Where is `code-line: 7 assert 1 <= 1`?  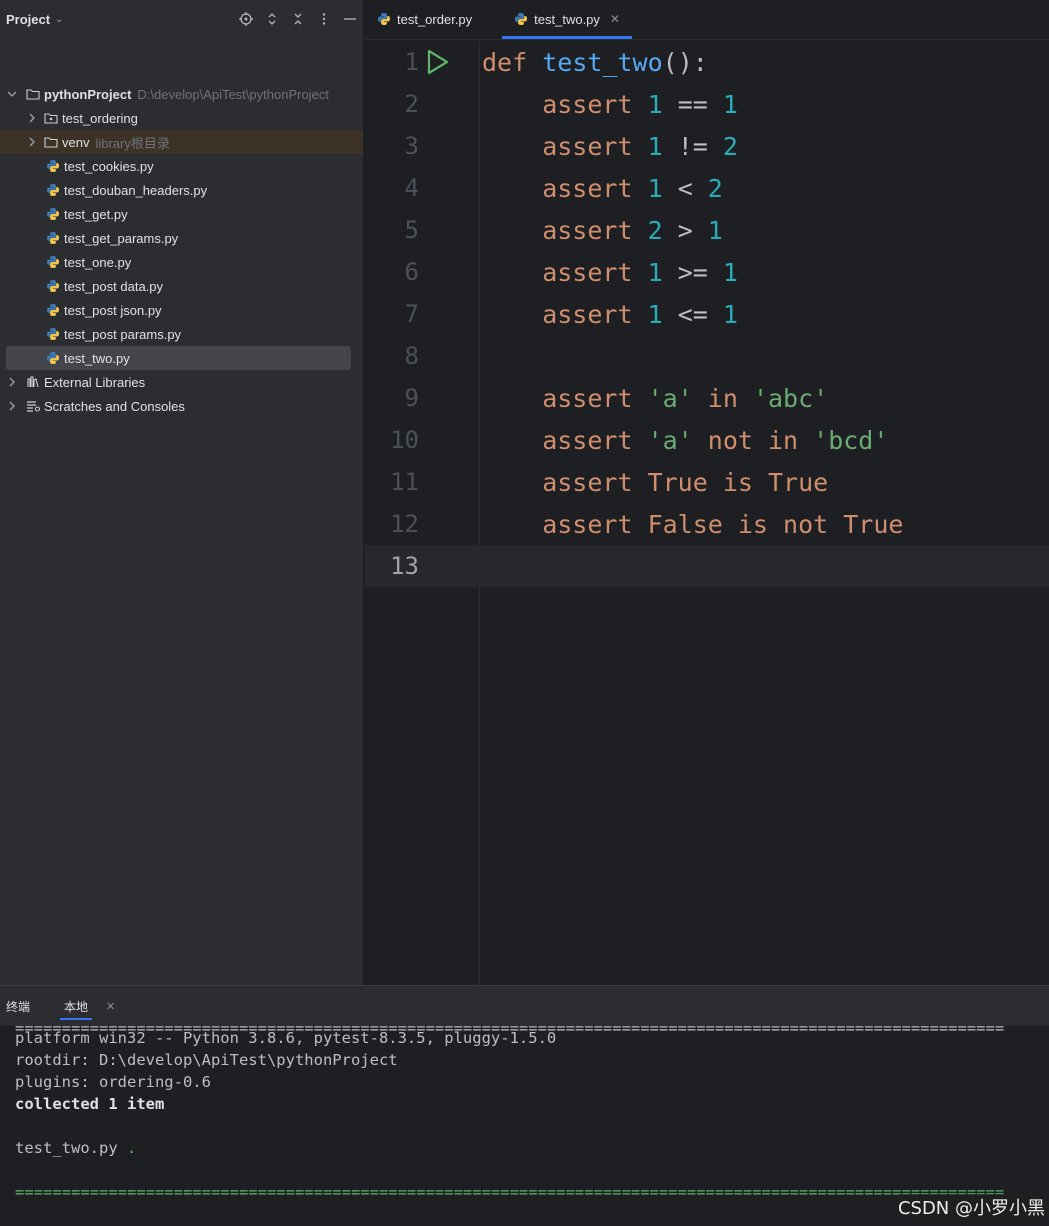 code-line: 7 assert 1 <= 1 is located at coordinates (707, 314).